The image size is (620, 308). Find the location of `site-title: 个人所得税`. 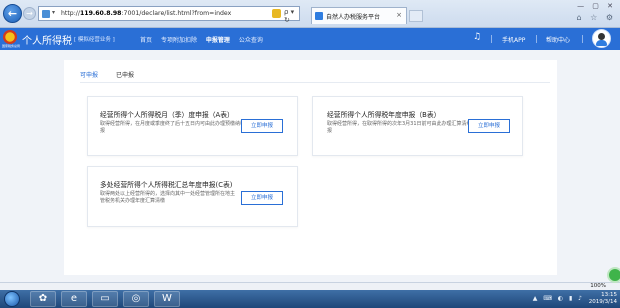

site-title: 个人所得税 is located at coordinates (47, 41).